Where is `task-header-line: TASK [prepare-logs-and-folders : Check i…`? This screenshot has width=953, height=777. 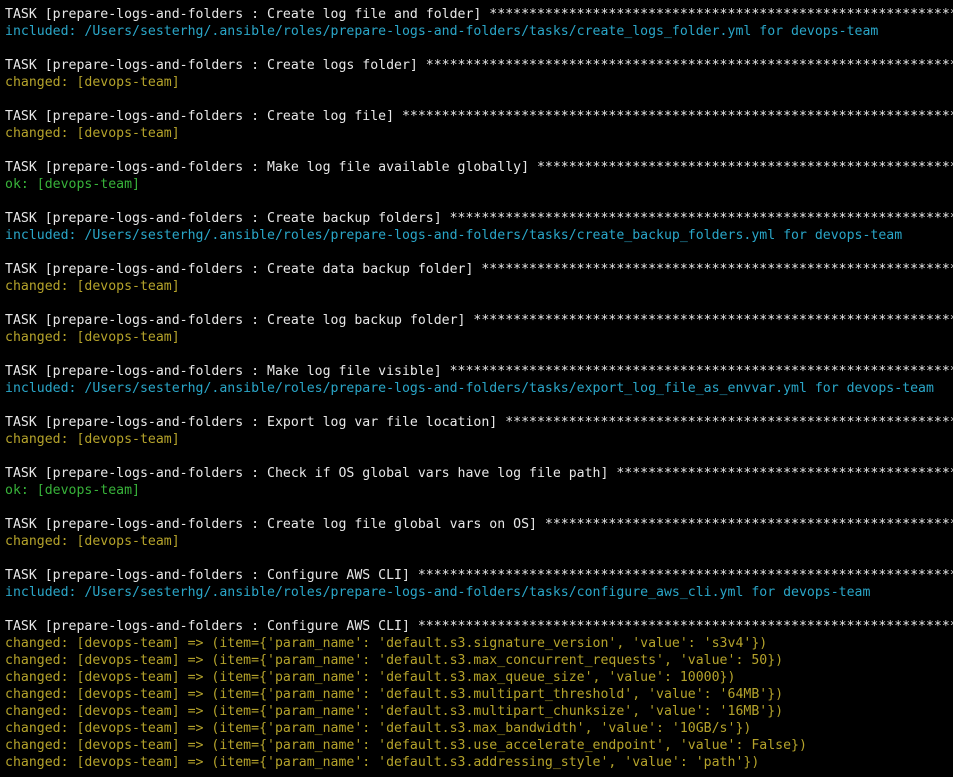 task-header-line: TASK [prepare-logs-and-folders : Check i… is located at coordinates (479, 473).